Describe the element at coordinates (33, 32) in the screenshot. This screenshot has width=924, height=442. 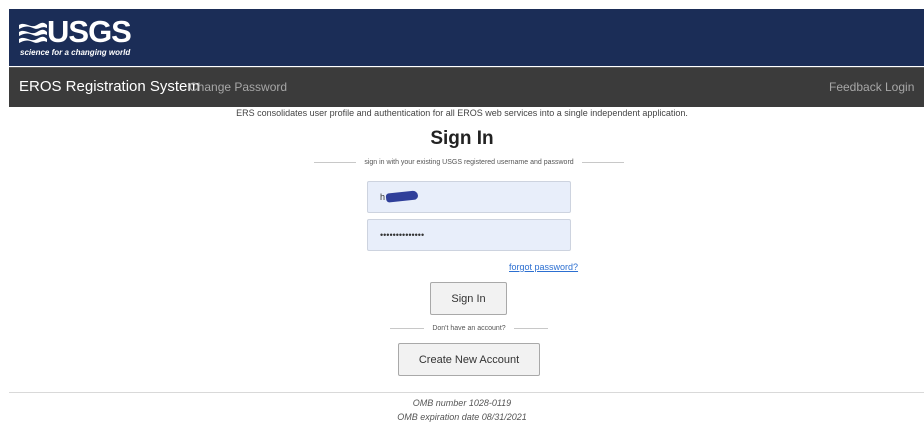
I see `usgs-wave-icon` at that location.